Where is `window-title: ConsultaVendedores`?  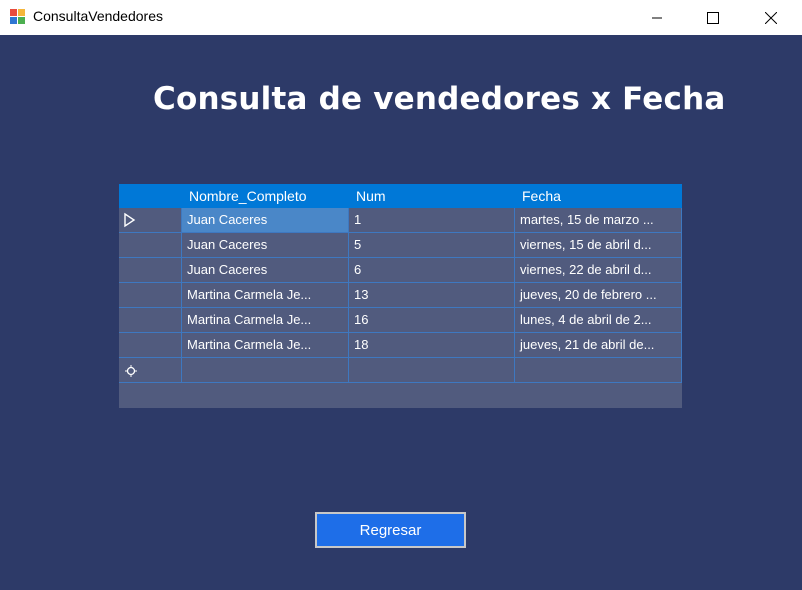
window-title: ConsultaVendedores is located at coordinates (98, 16).